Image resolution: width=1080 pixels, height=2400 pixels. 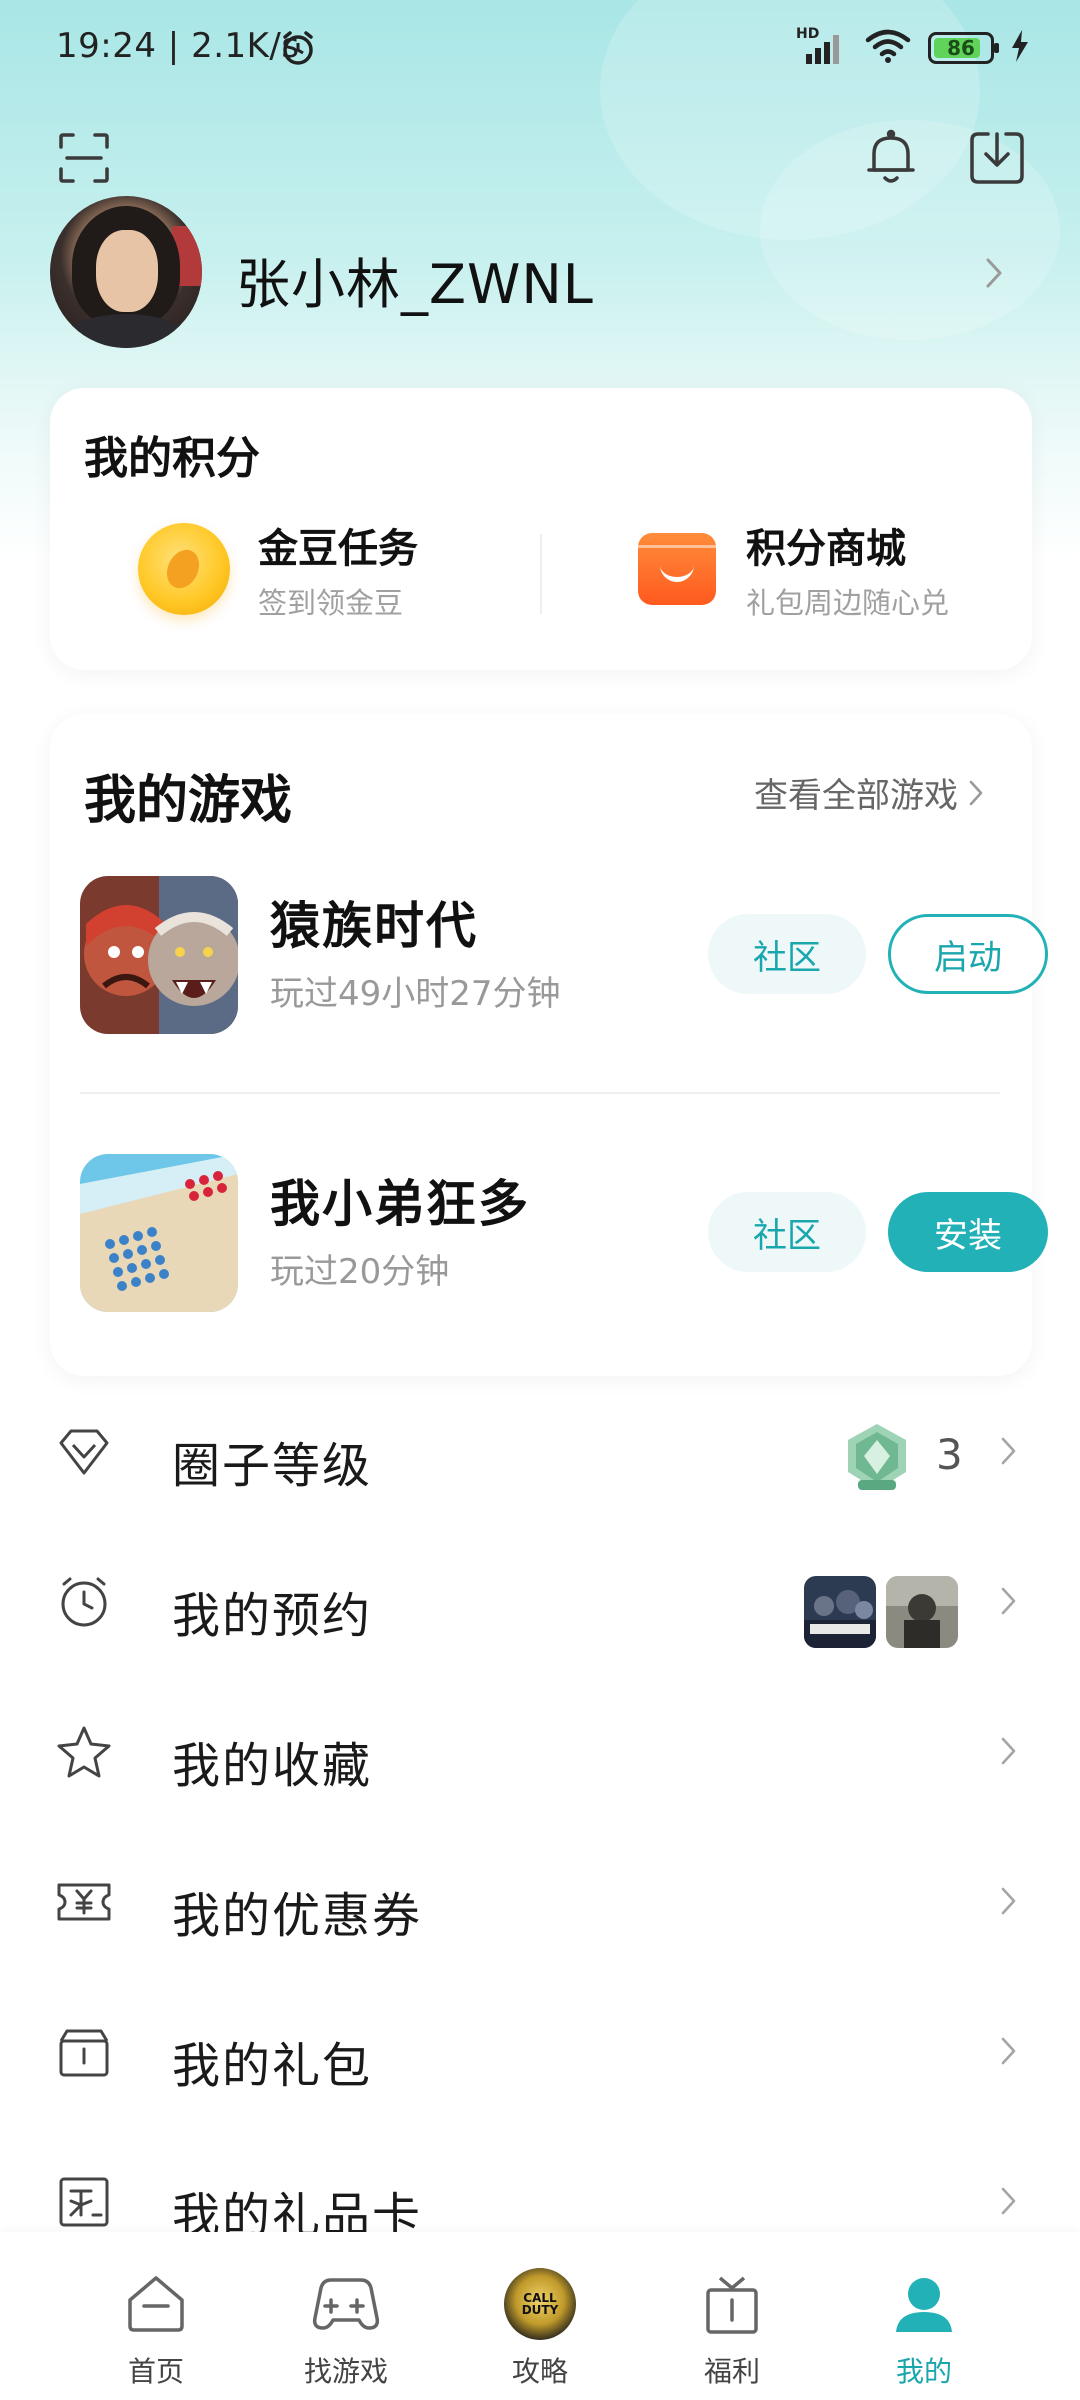 What do you see at coordinates (159, 955) in the screenshot?
I see `game-icon-ape-era` at bounding box center [159, 955].